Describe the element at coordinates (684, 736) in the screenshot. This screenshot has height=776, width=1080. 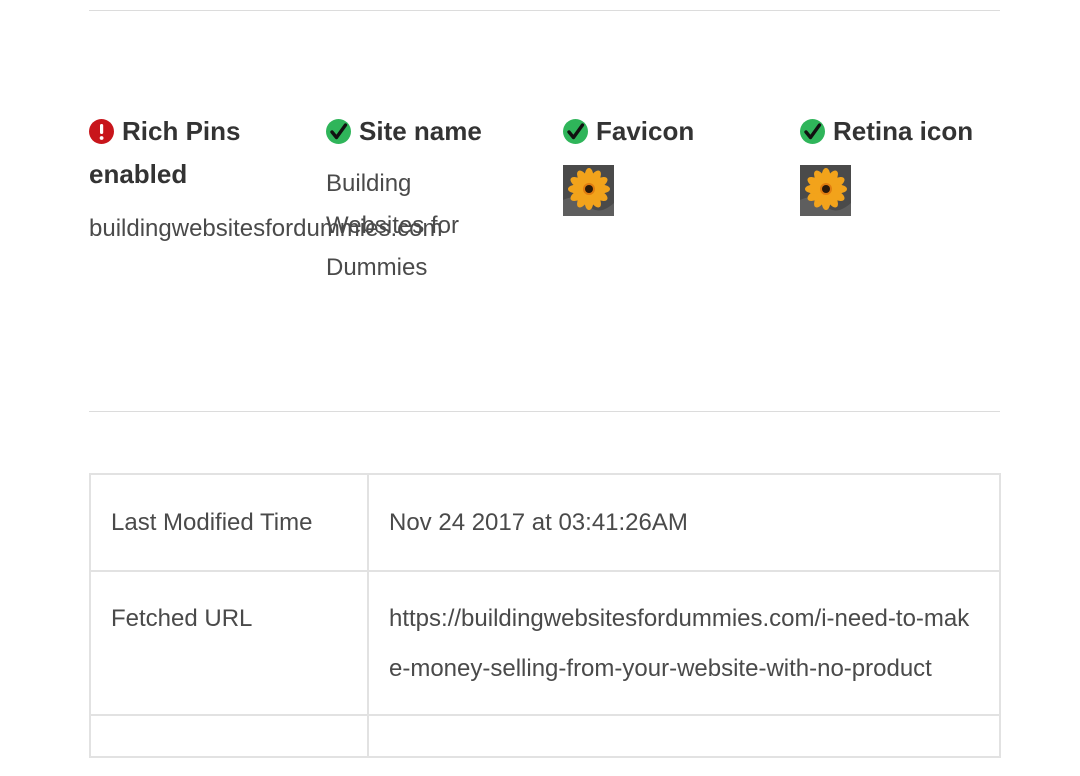
I see `table-value-cell` at that location.